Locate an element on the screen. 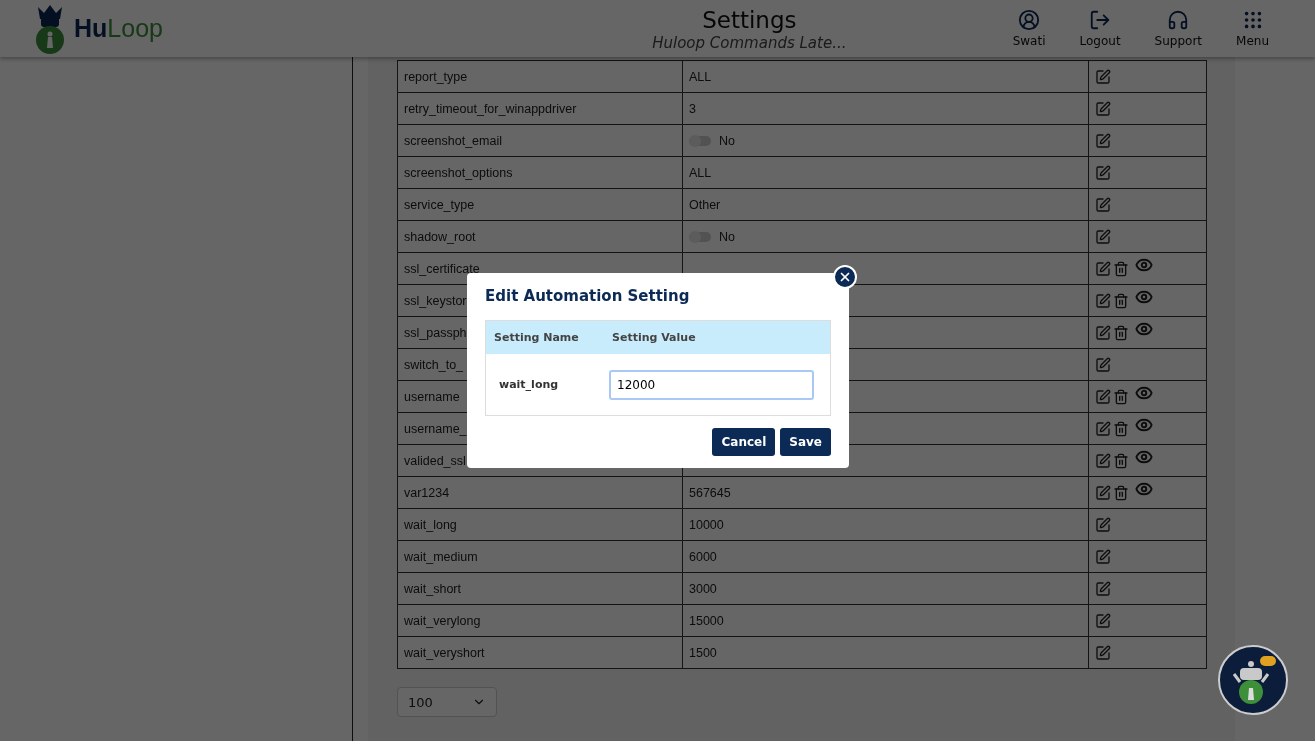  value-text: 15000 is located at coordinates (706, 620).